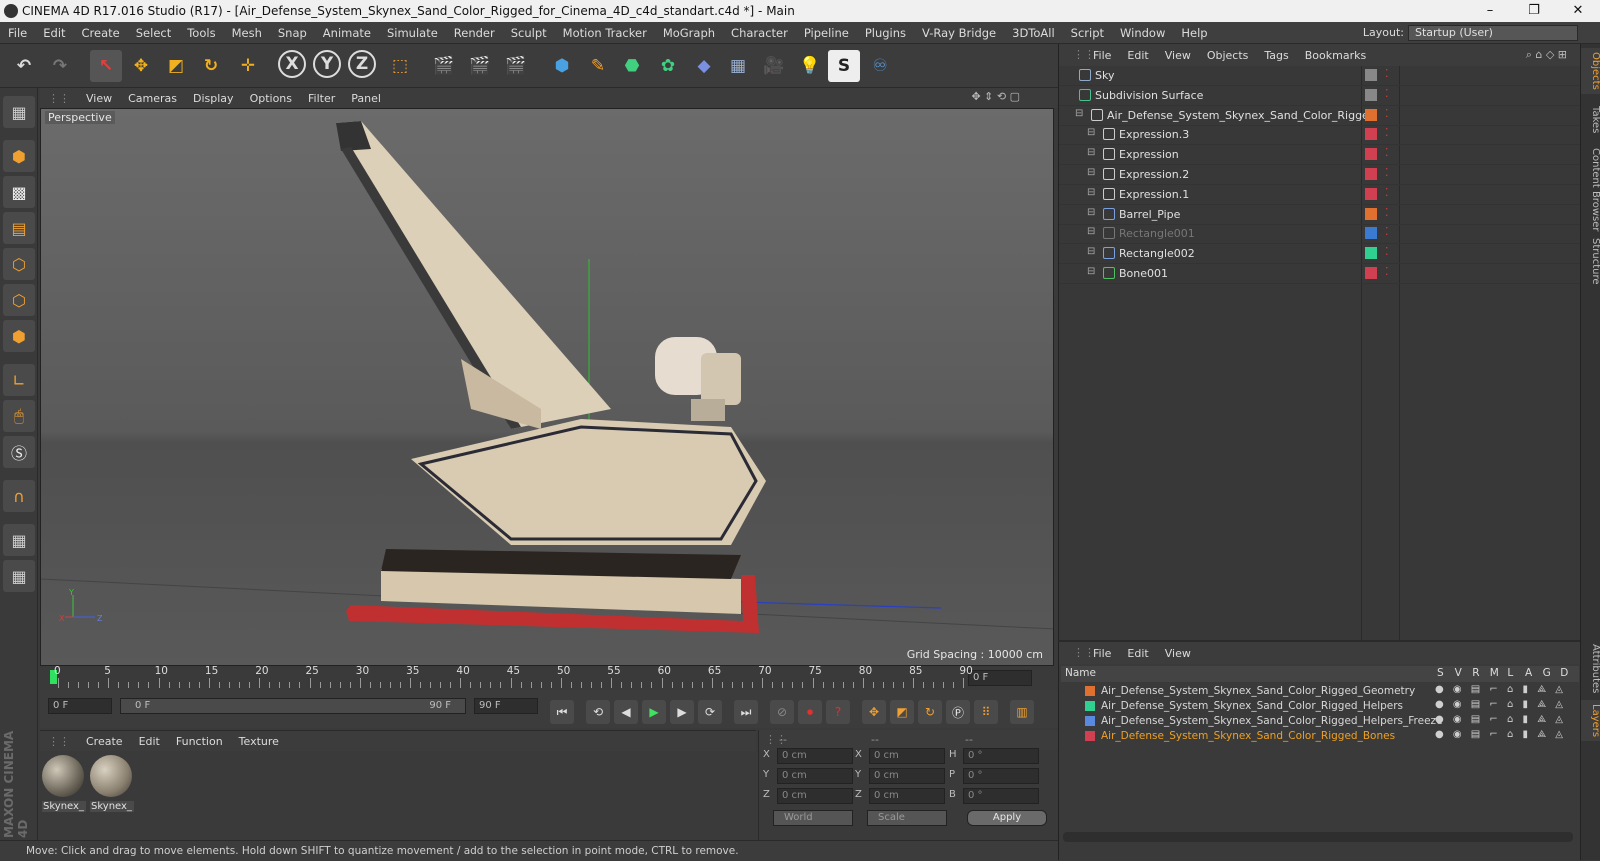 Image resolution: width=1600 pixels, height=861 pixels. I want to click on layer-column-m: M, so click(1494, 673).